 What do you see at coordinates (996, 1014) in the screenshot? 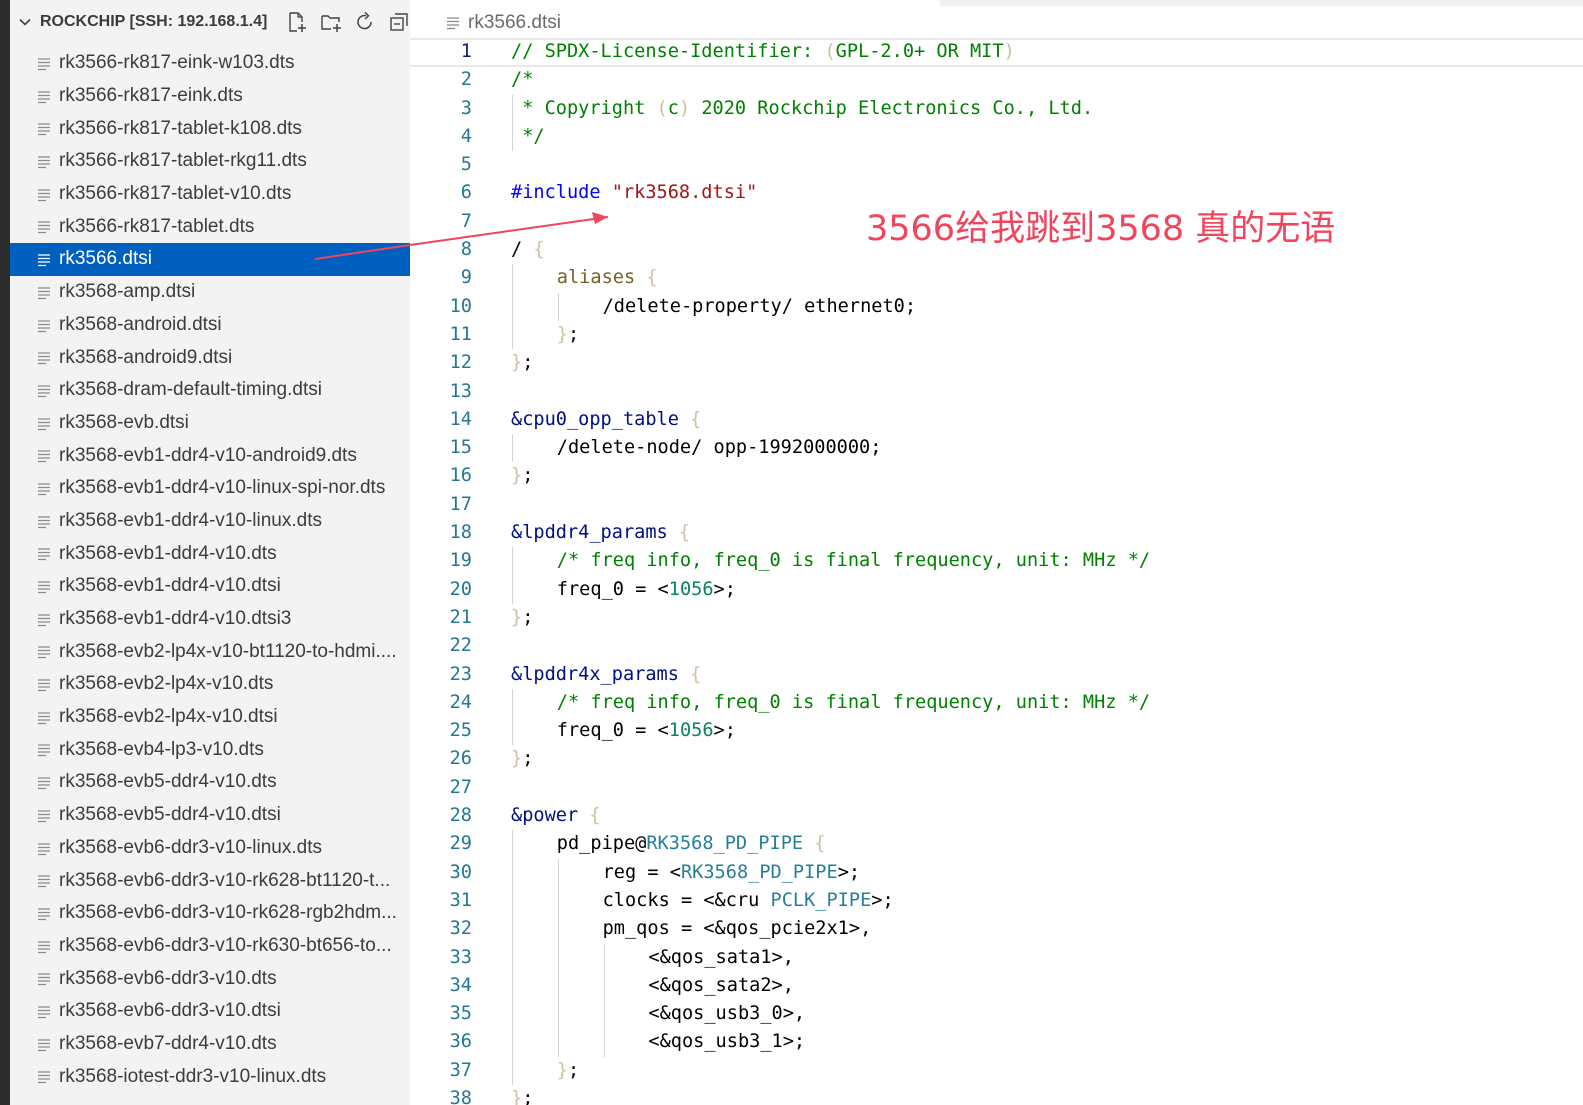
I see `code-line: 35 <&qos_usb3_0>,` at bounding box center [996, 1014].